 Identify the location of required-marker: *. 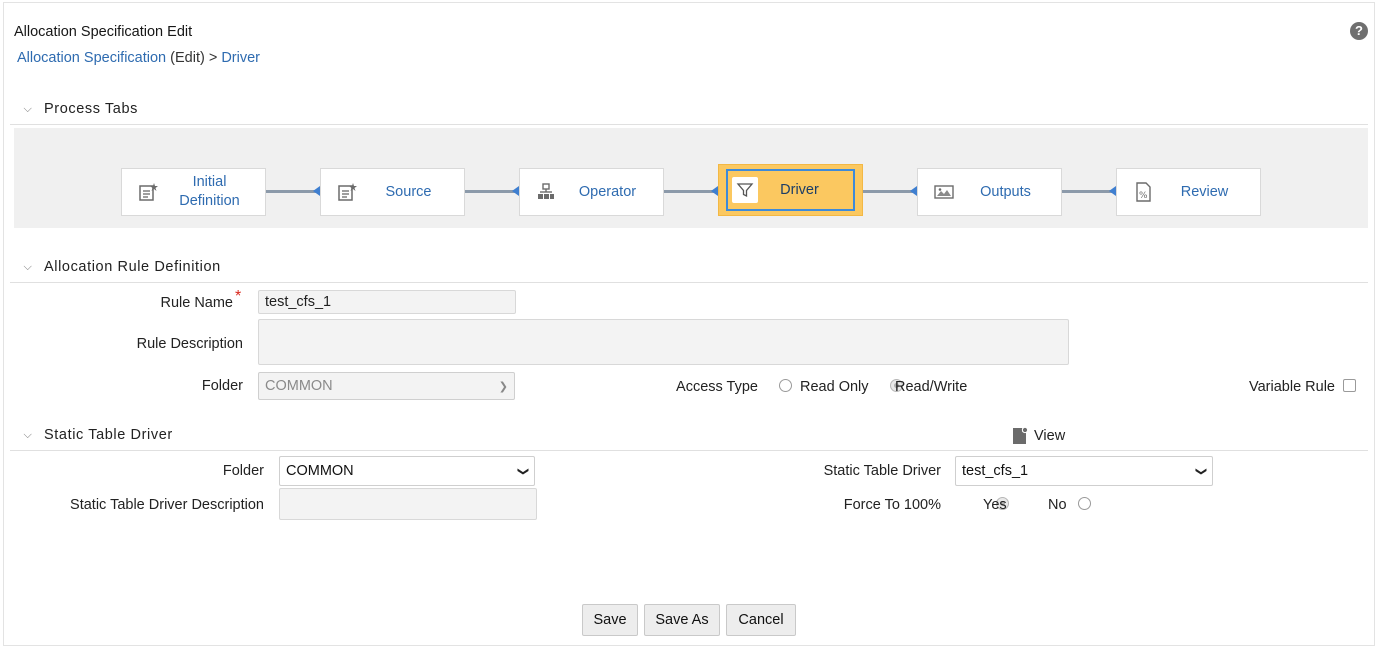
(238, 296).